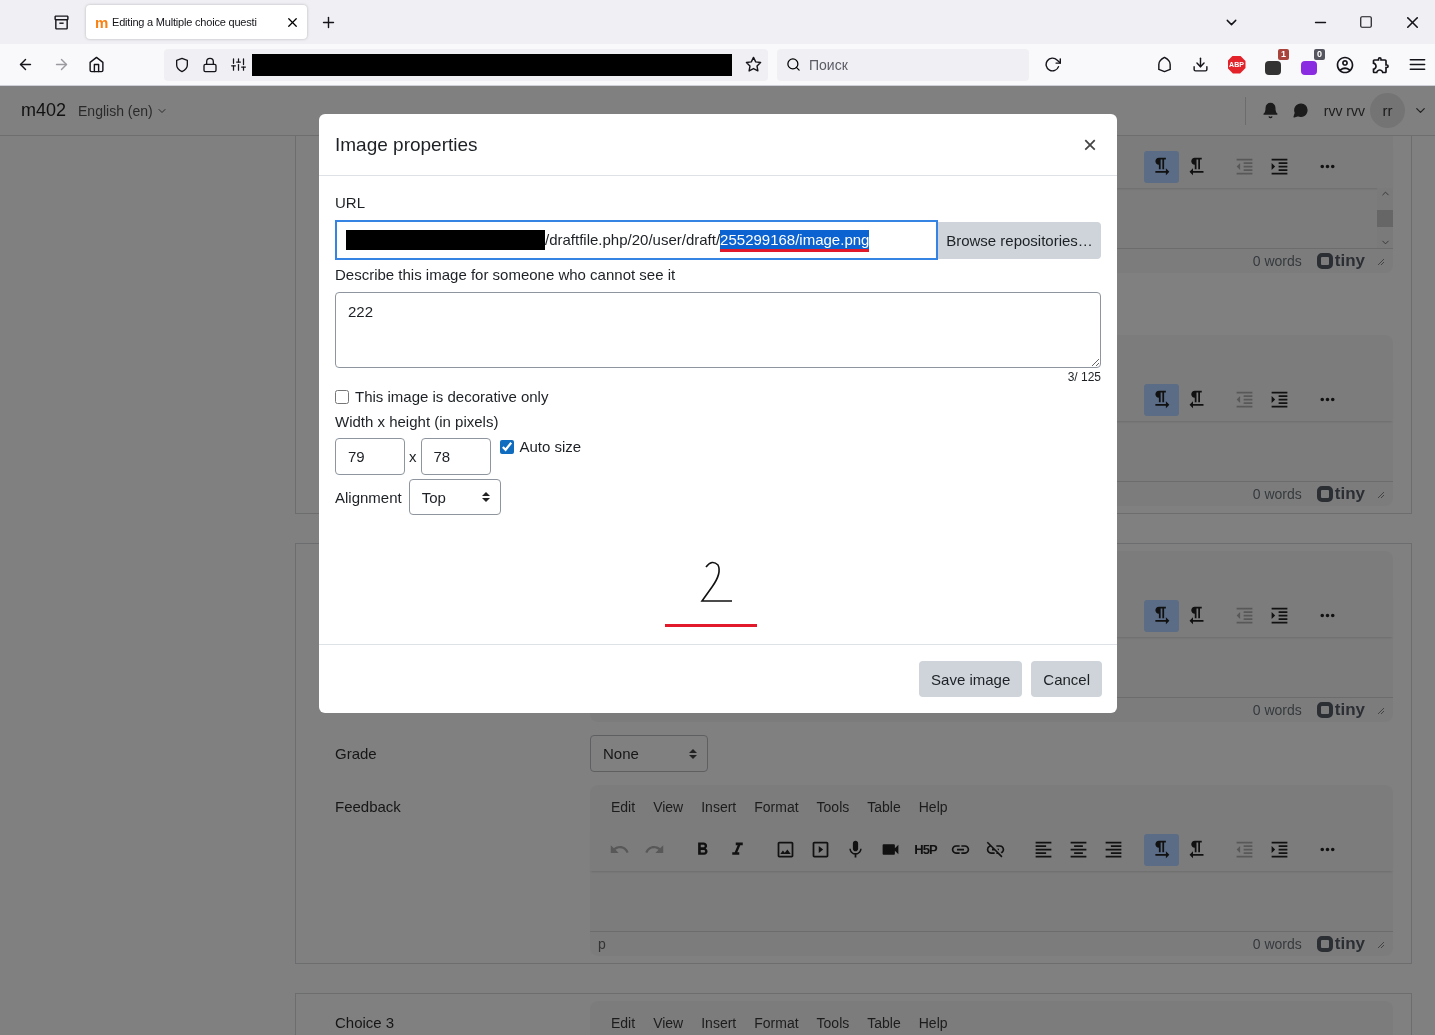 This screenshot has width=1435, height=1035. Describe the element at coordinates (454, 497) in the screenshot. I see `alignment-select: Top` at that location.